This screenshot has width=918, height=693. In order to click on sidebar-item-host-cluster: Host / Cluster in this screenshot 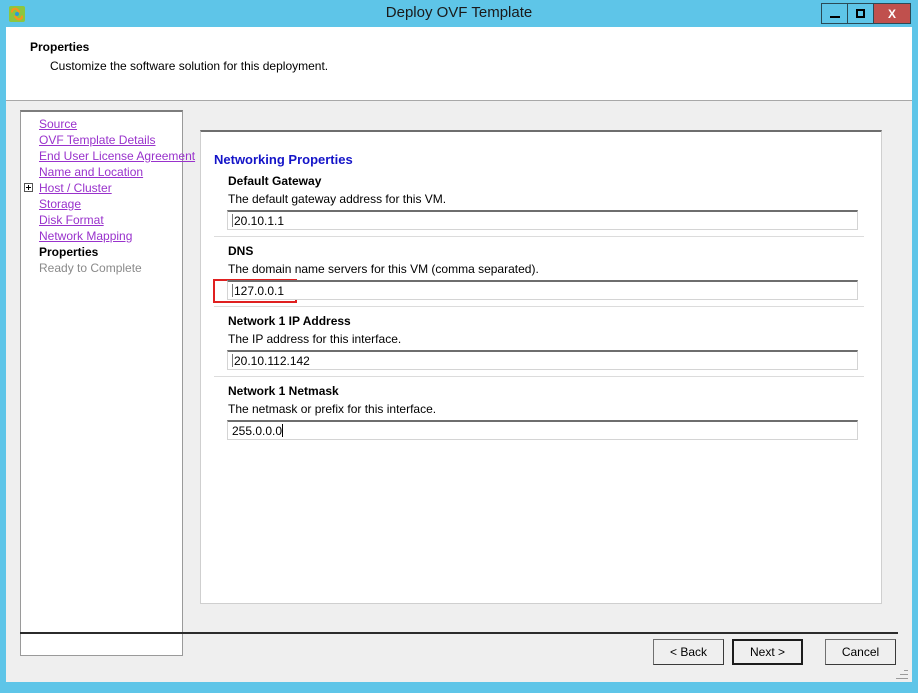, I will do `click(101, 188)`.